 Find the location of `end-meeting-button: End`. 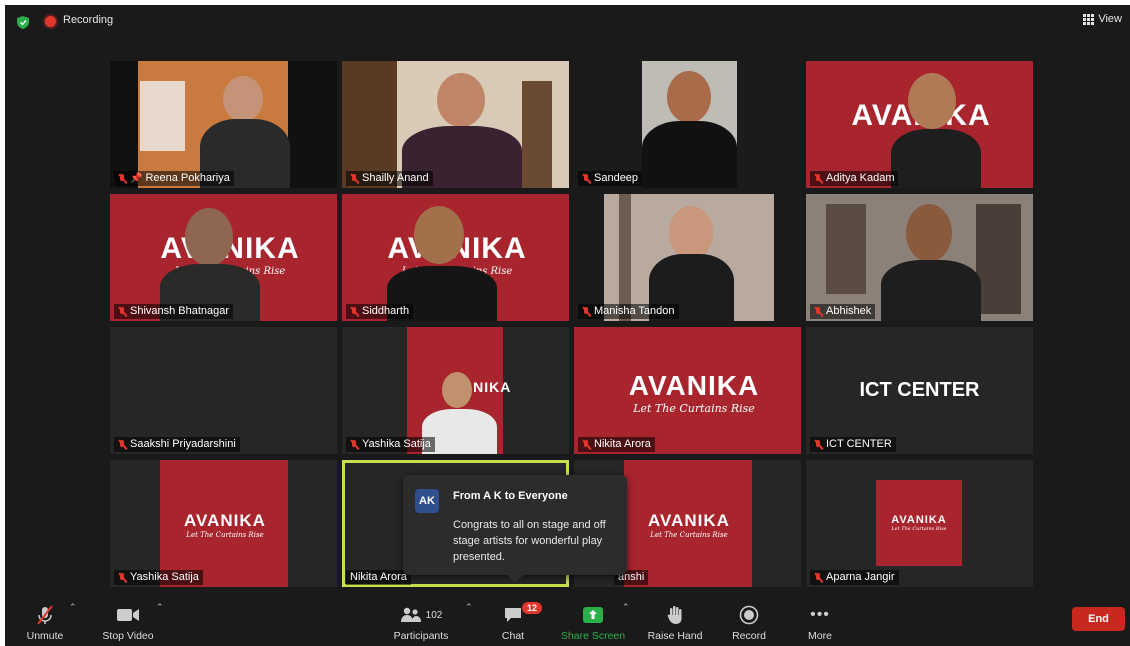

end-meeting-button: End is located at coordinates (1098, 619).